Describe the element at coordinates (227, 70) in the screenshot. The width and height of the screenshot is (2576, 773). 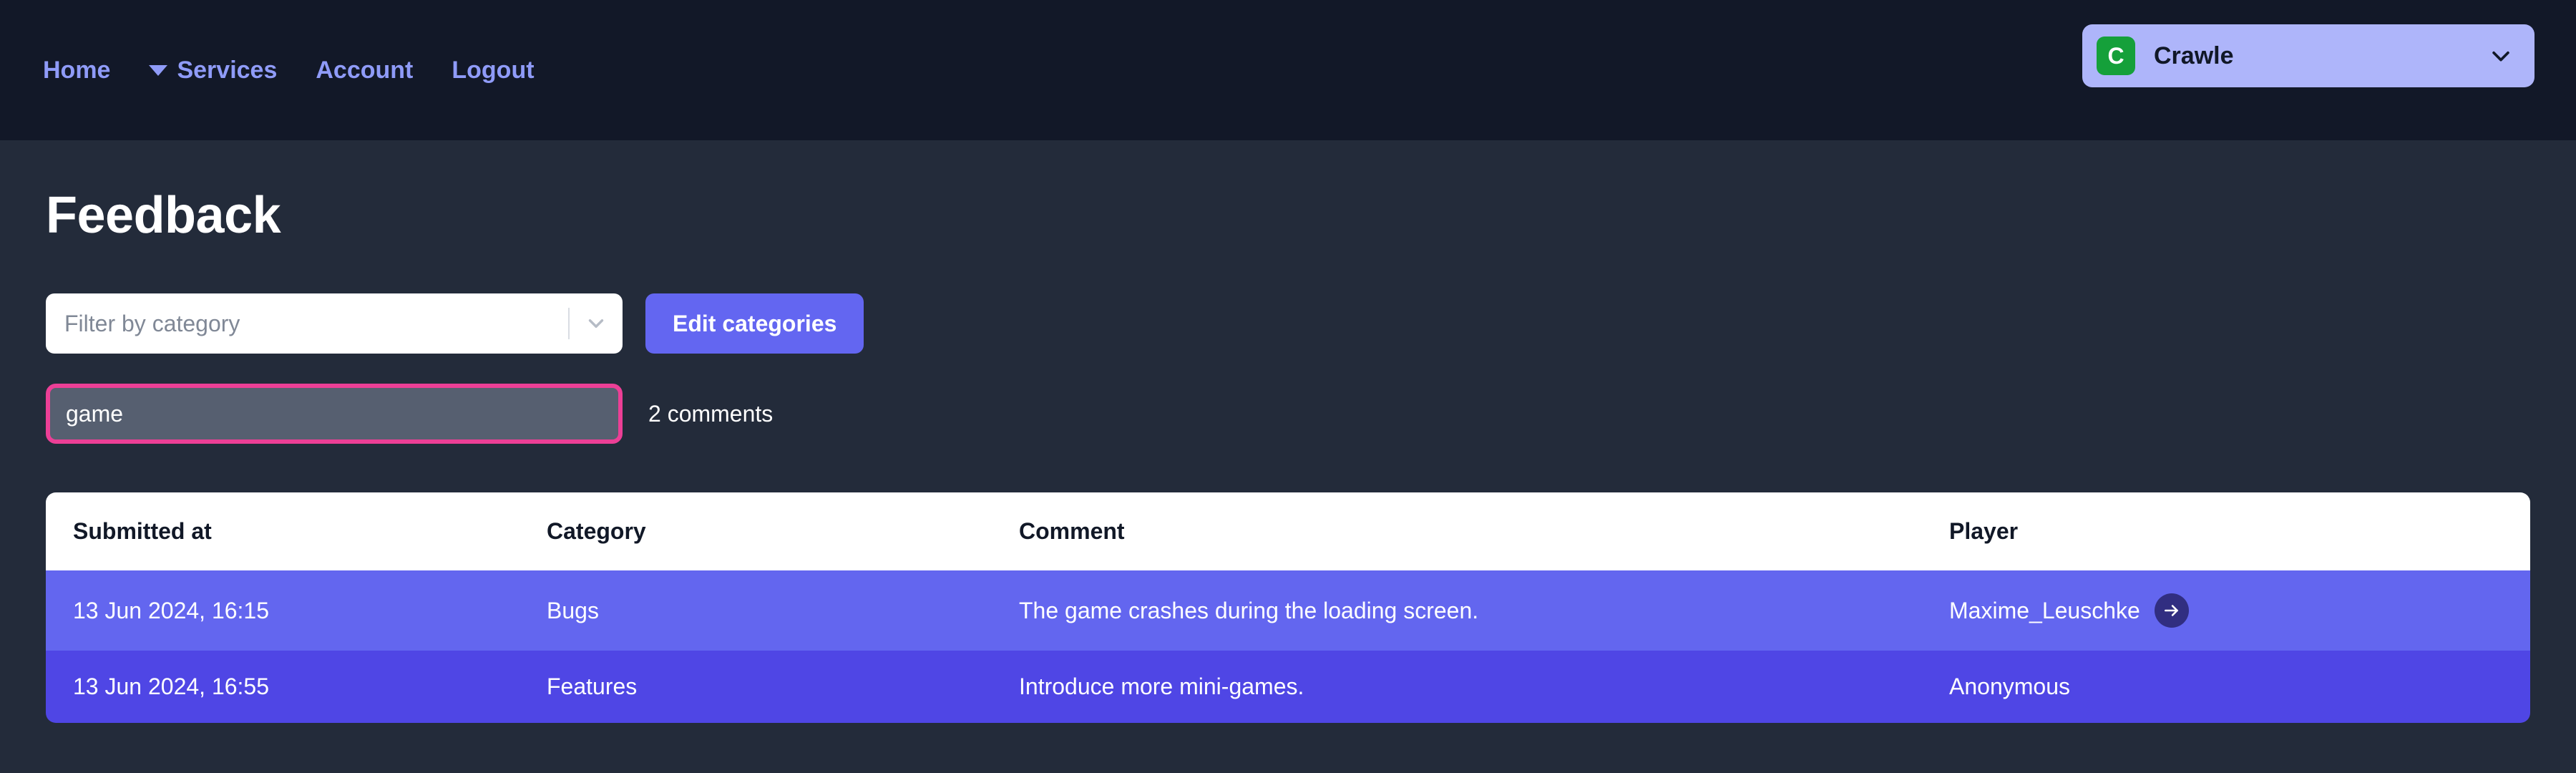
I see `nav-link-services-label: Services` at that location.